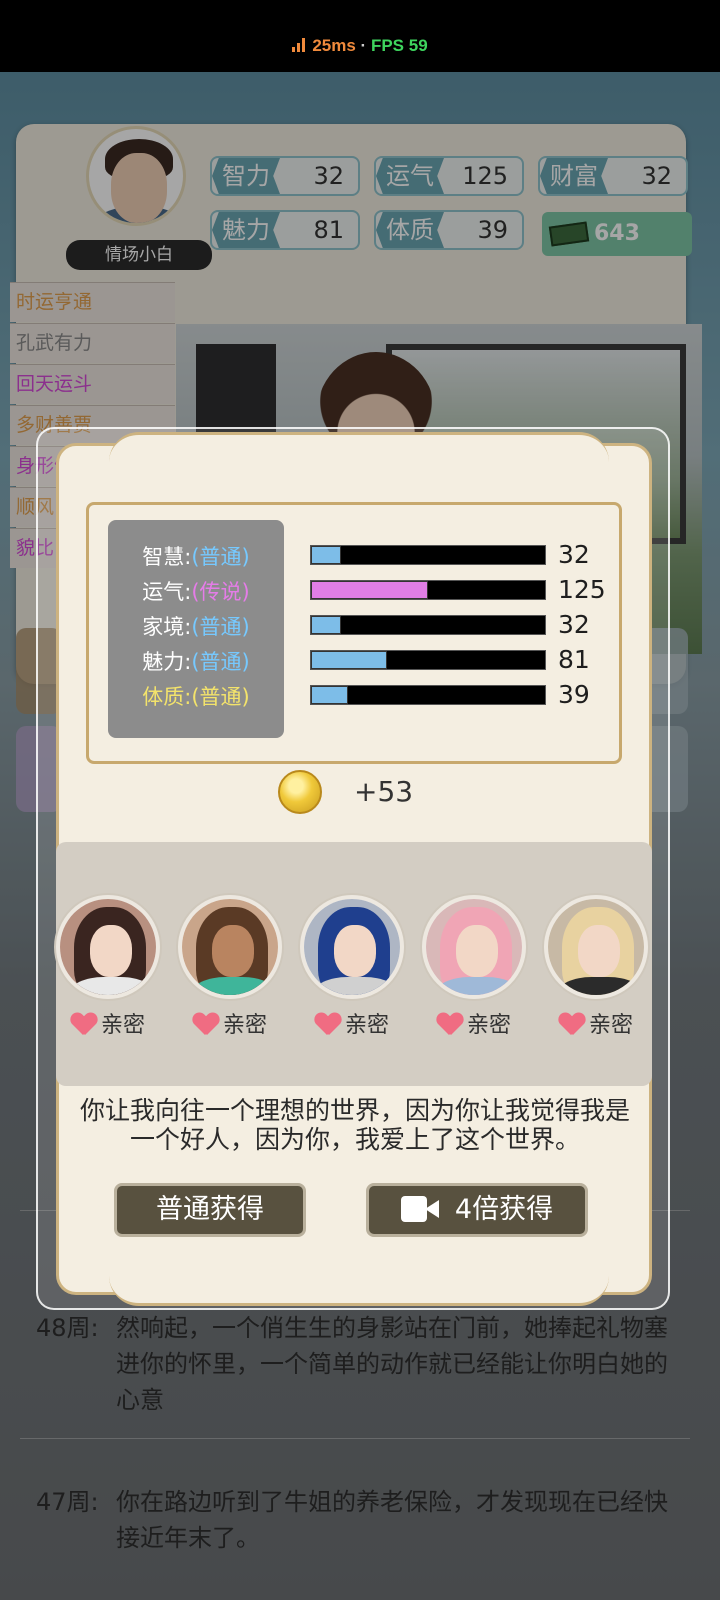 Image resolution: width=720 pixels, height=1600 pixels. I want to click on stat-label-intelligence: 智慧:(普通), so click(196, 557).